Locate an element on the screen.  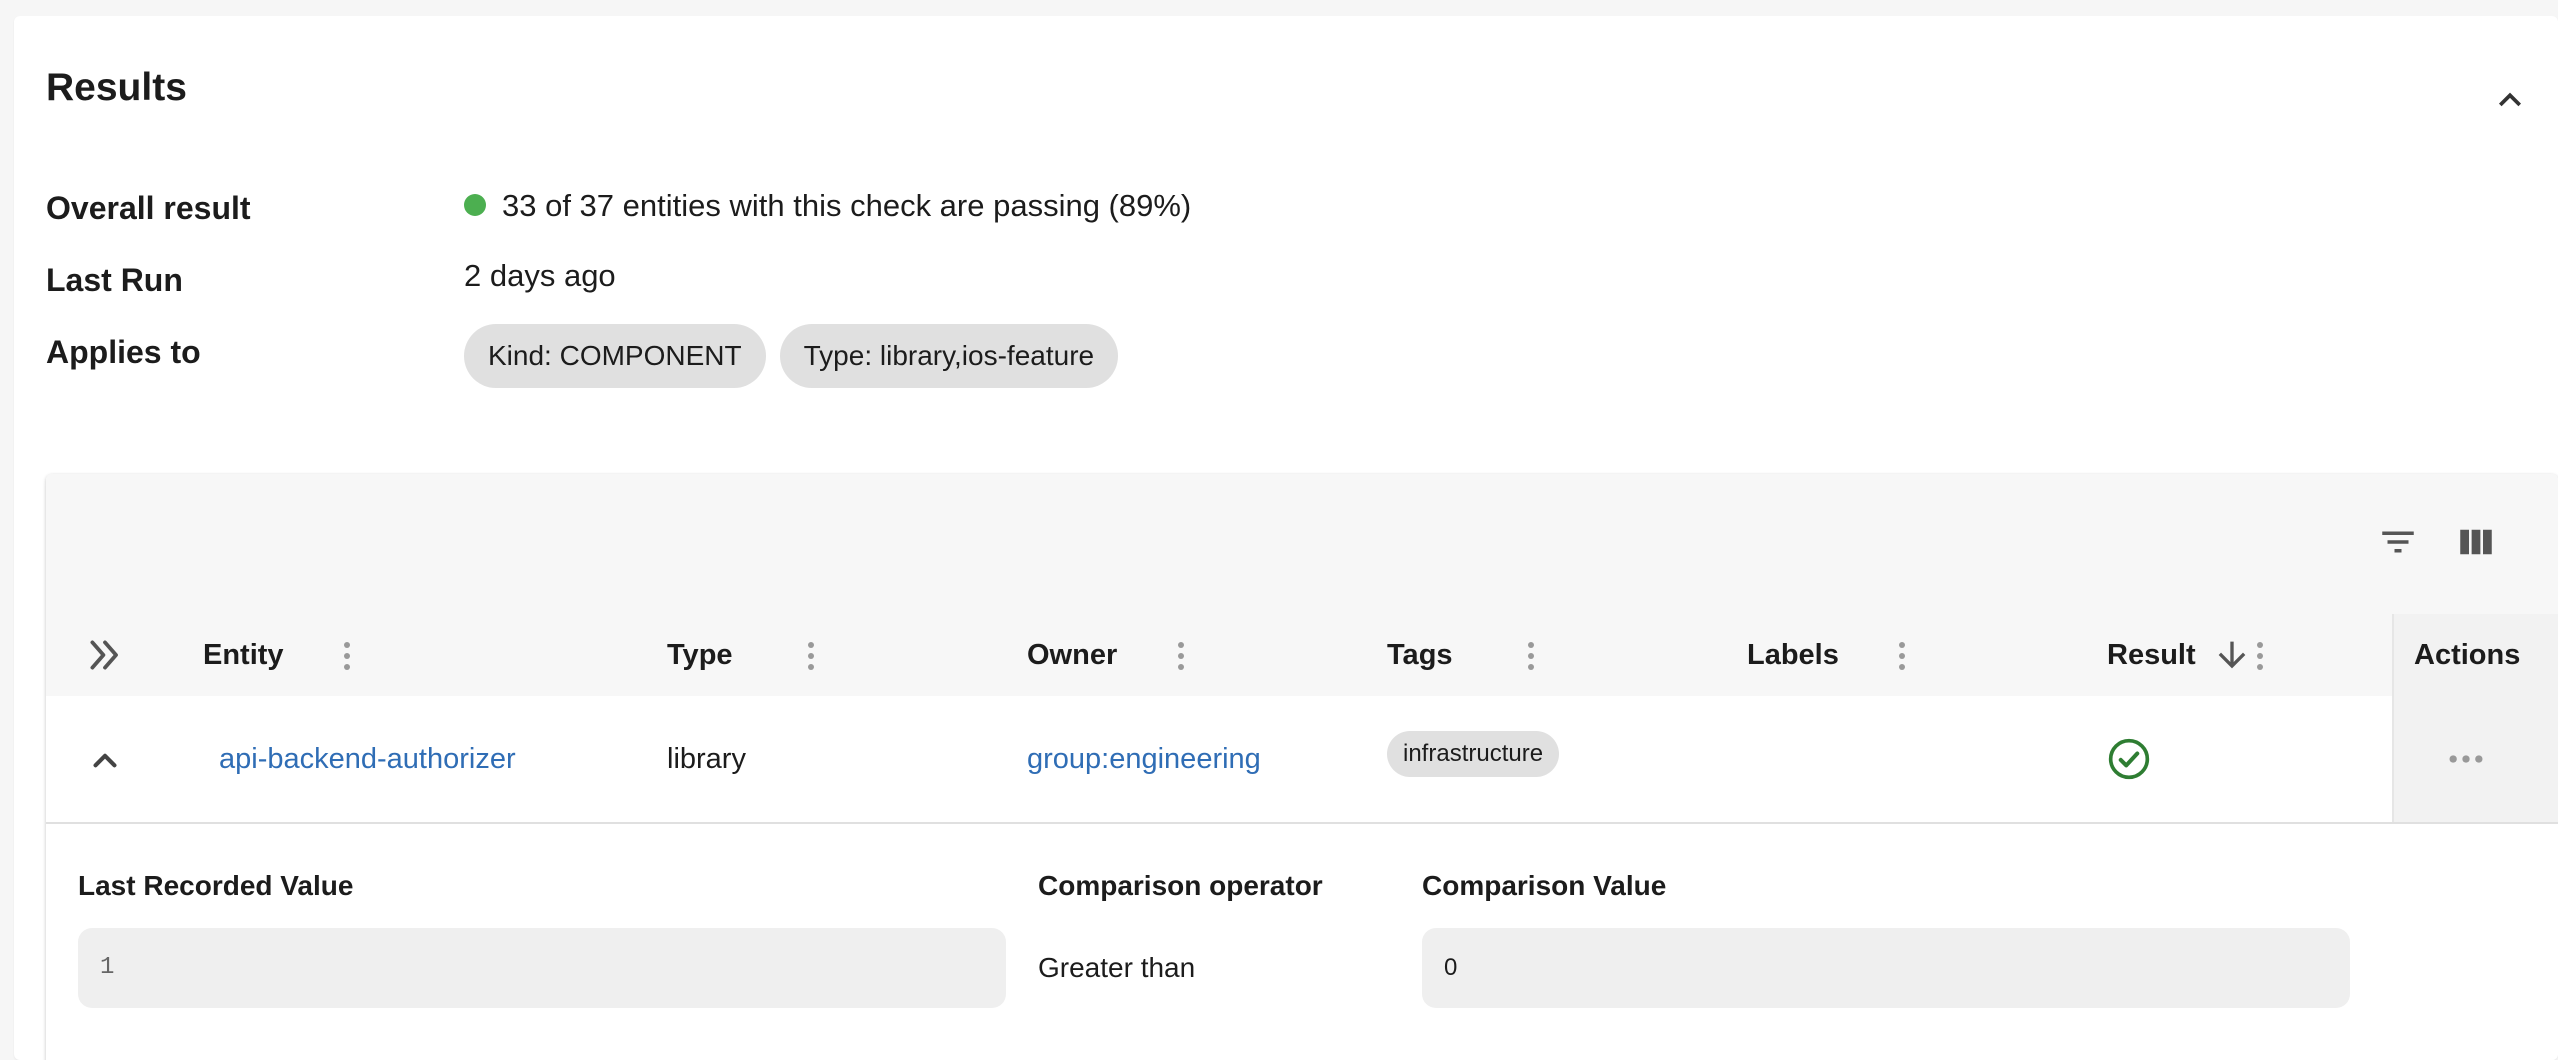
entity-link: api-backend-authorizer is located at coordinates (367, 759).